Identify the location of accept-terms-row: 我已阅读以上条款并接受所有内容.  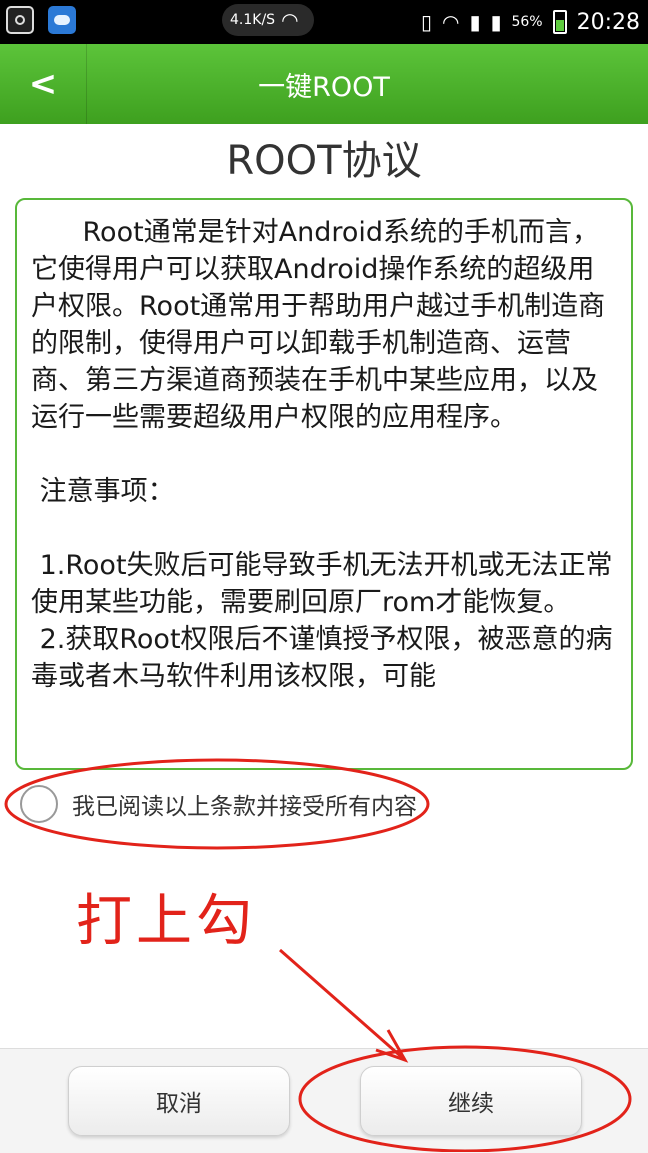
(218, 804).